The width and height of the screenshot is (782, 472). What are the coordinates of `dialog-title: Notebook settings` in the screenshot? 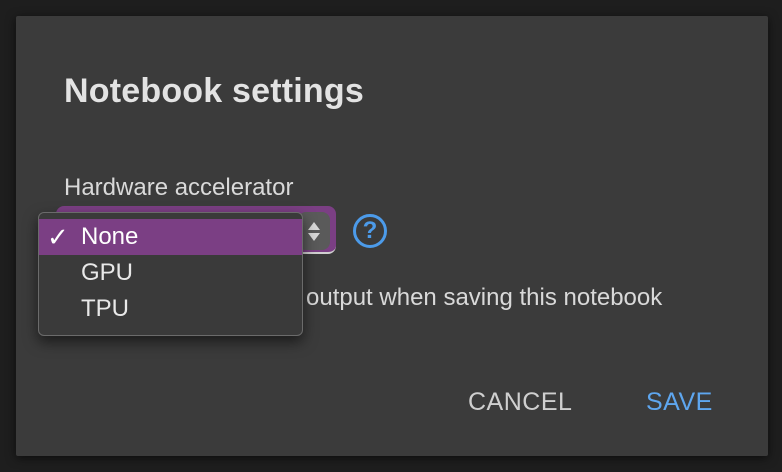 It's located at (214, 91).